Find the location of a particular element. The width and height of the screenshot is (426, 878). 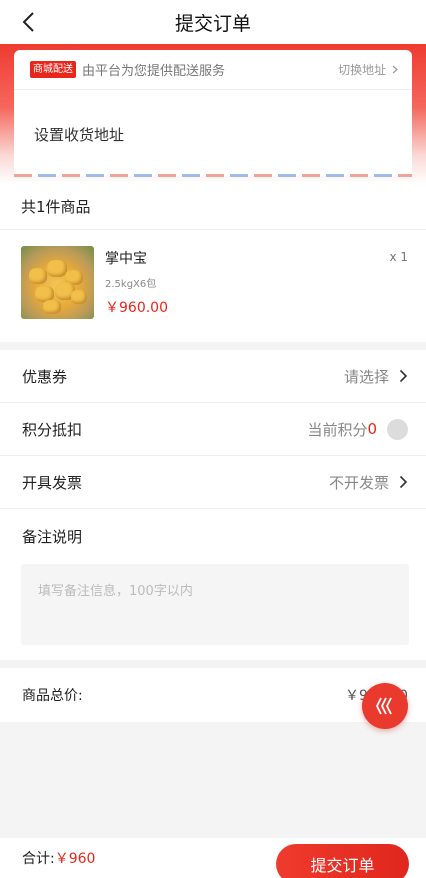

chevron-left-icon is located at coordinates (28, 22).